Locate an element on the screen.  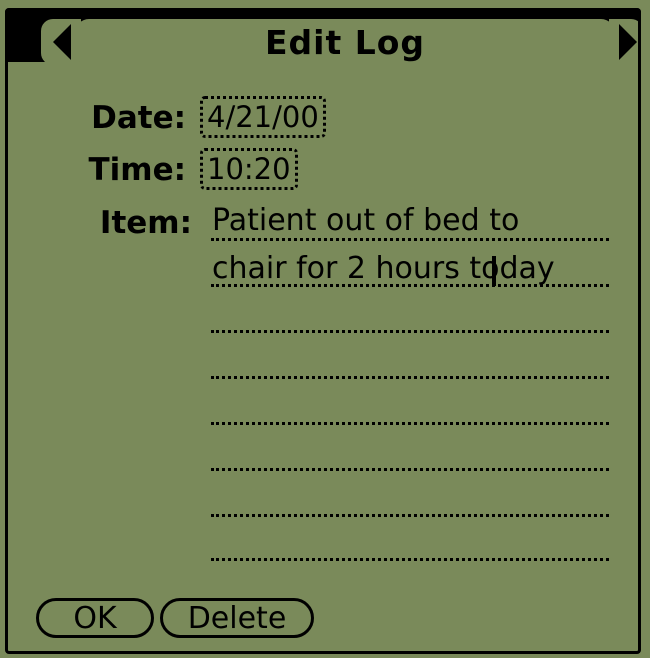
time-field: 10:20 is located at coordinates (249, 169).